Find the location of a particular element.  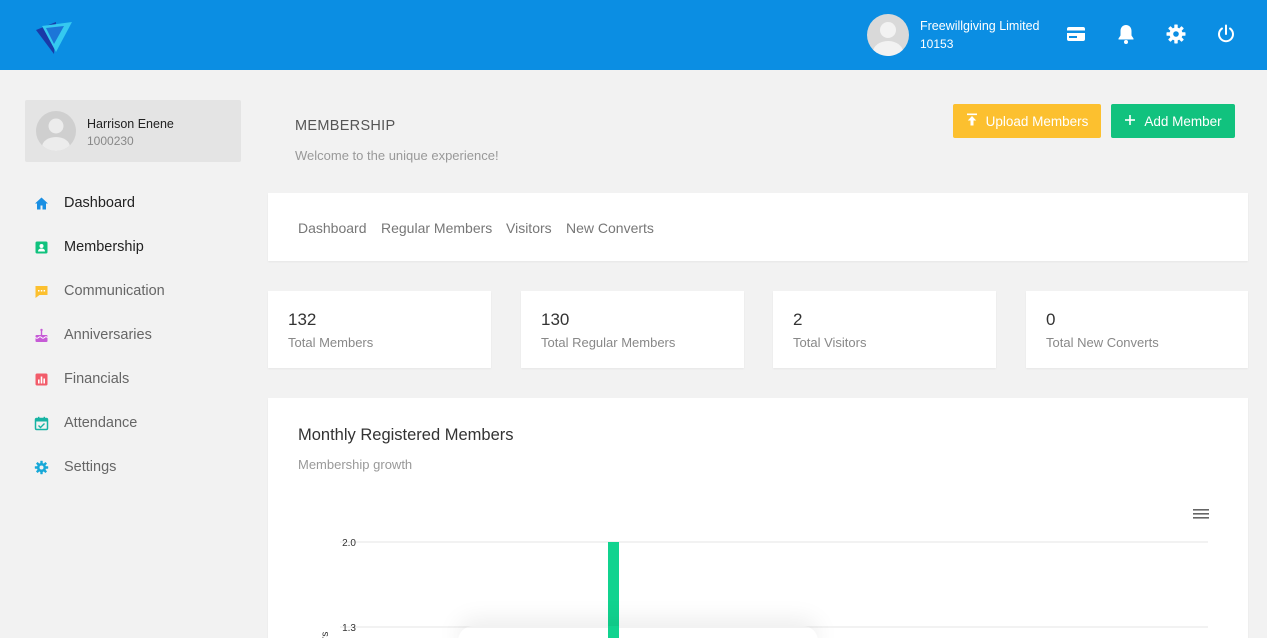

sidebar-item-label: Membership is located at coordinates (104, 247).